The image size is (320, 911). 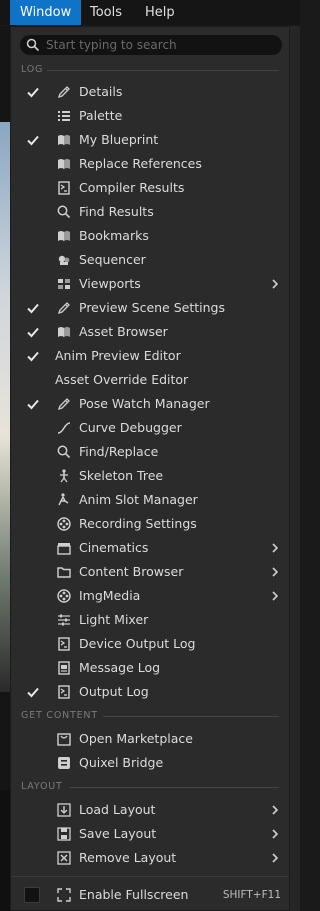 I want to click on right-panel-edge, so click(x=295, y=468).